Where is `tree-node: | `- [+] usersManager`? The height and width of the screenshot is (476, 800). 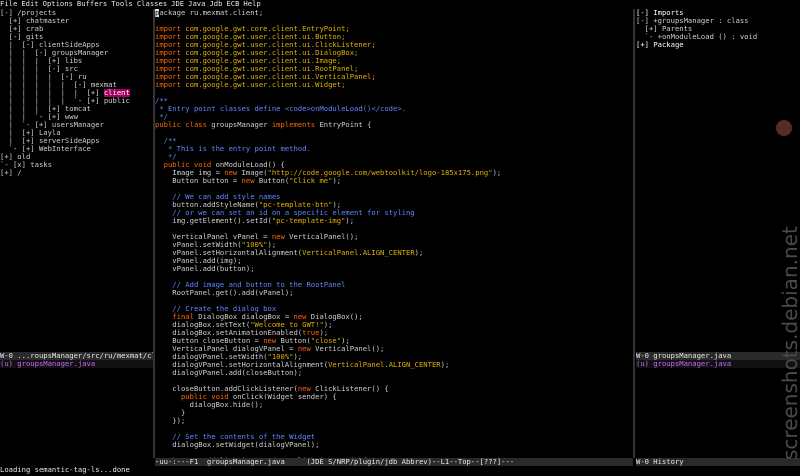 tree-node: | `- [+] usersManager is located at coordinates (76, 125).